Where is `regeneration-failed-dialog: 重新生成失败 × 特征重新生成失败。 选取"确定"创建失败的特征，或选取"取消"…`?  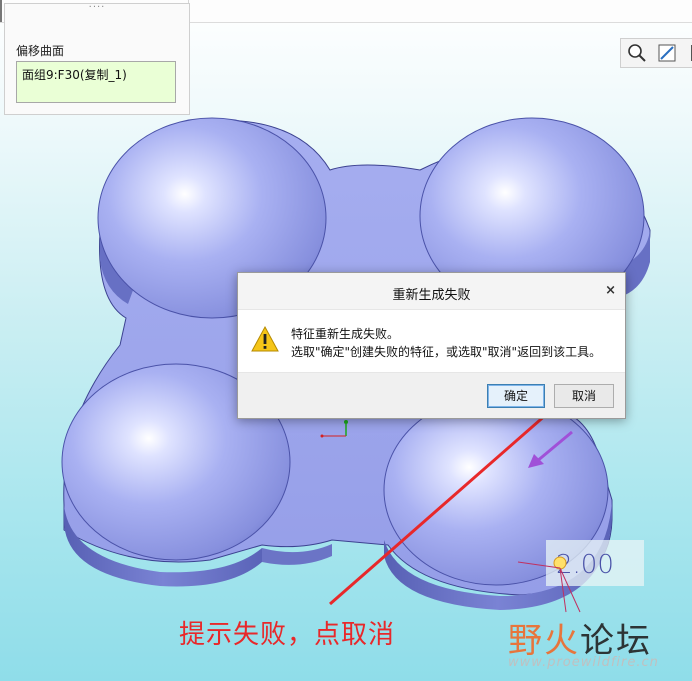 regeneration-failed-dialog: 重新生成失败 × 特征重新生成失败。 选取"确定"创建失败的特征，或选取"取消"… is located at coordinates (431, 345).